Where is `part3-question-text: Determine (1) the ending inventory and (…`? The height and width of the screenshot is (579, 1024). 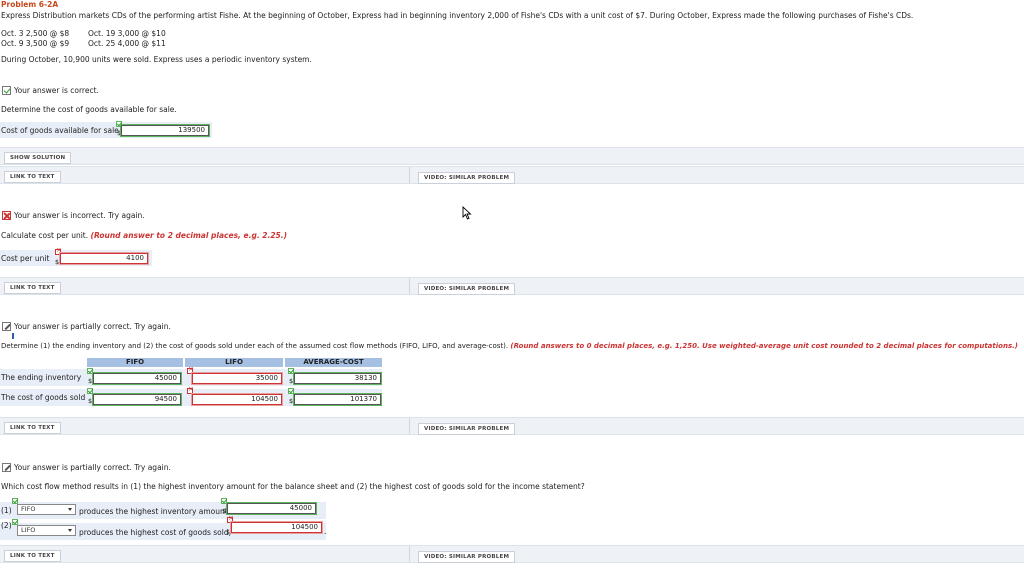 part3-question-text: Determine (1) the ending inventory and (… is located at coordinates (255, 346).